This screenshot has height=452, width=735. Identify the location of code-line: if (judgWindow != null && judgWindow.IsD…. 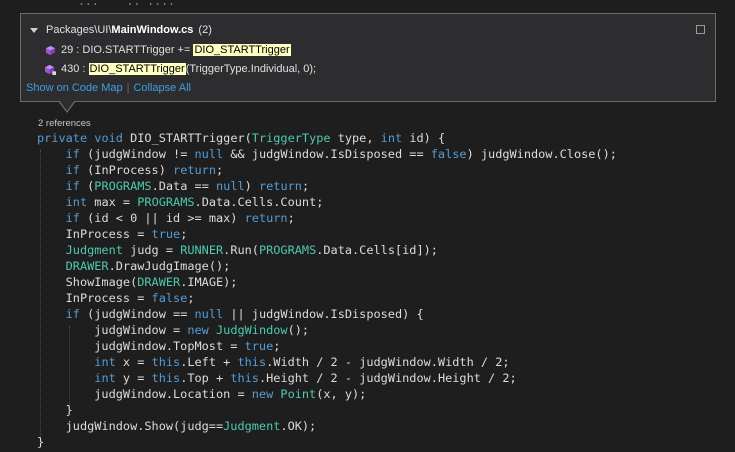
(327, 154).